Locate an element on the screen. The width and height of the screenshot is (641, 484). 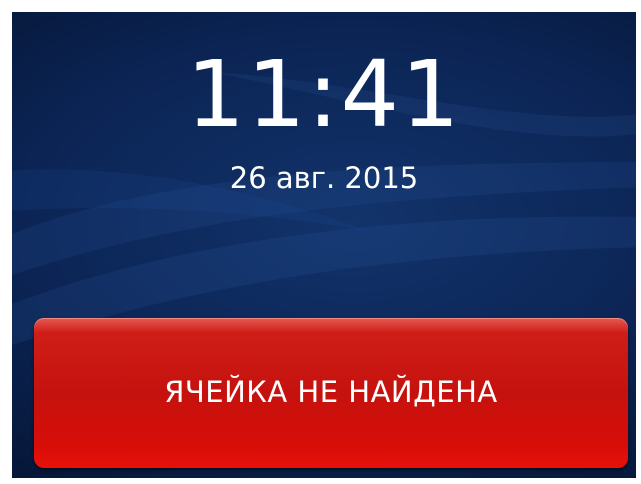
clock-date: 26 авг. 2015 is located at coordinates (324, 178).